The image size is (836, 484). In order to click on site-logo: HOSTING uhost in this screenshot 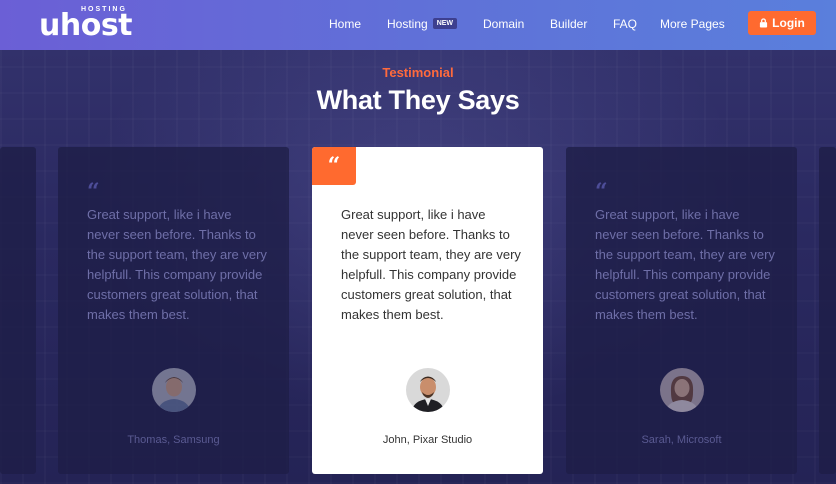, I will do `click(86, 24)`.